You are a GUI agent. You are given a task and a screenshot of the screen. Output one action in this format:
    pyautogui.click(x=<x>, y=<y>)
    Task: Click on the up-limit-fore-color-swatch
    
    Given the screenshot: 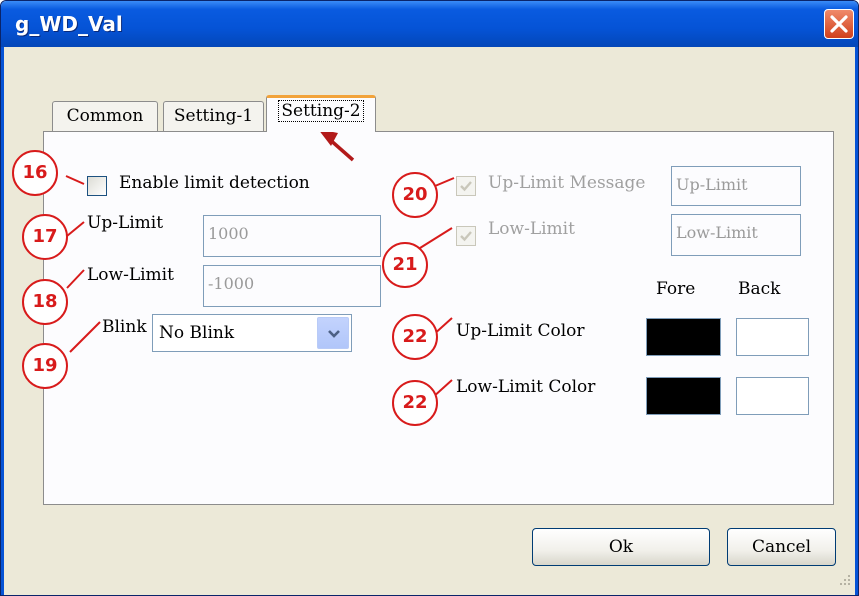 What is the action you would take?
    pyautogui.click(x=683, y=337)
    